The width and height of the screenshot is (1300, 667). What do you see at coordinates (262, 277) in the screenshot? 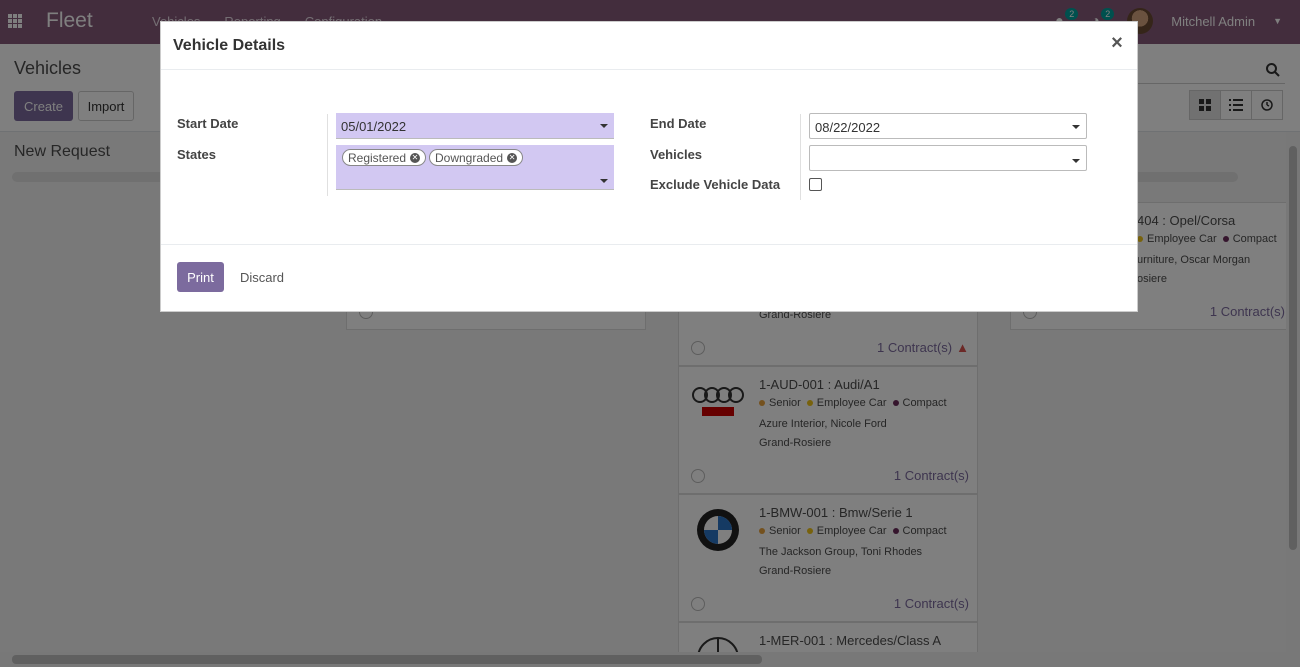
I see `discard-button: Discard` at bounding box center [262, 277].